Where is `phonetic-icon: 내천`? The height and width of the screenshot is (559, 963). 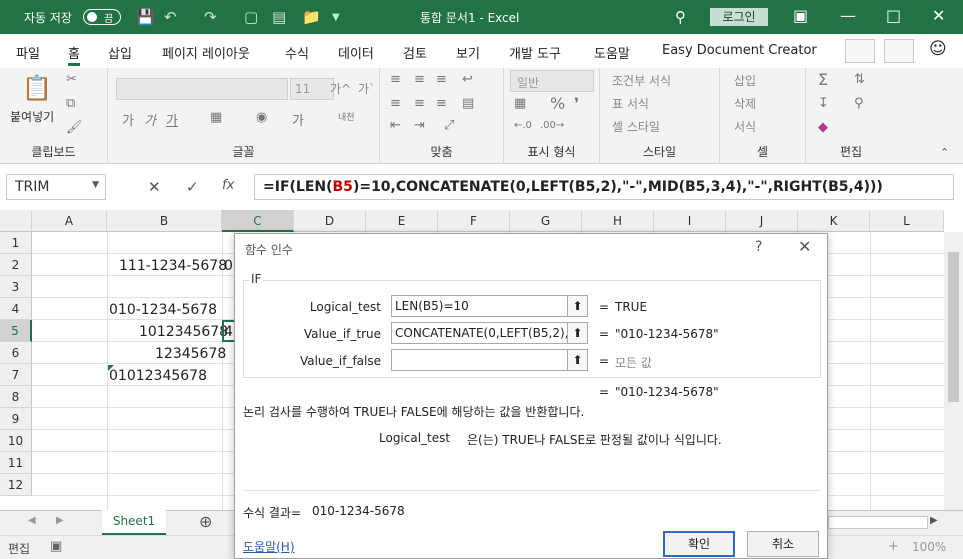 phonetic-icon: 내천 is located at coordinates (346, 116).